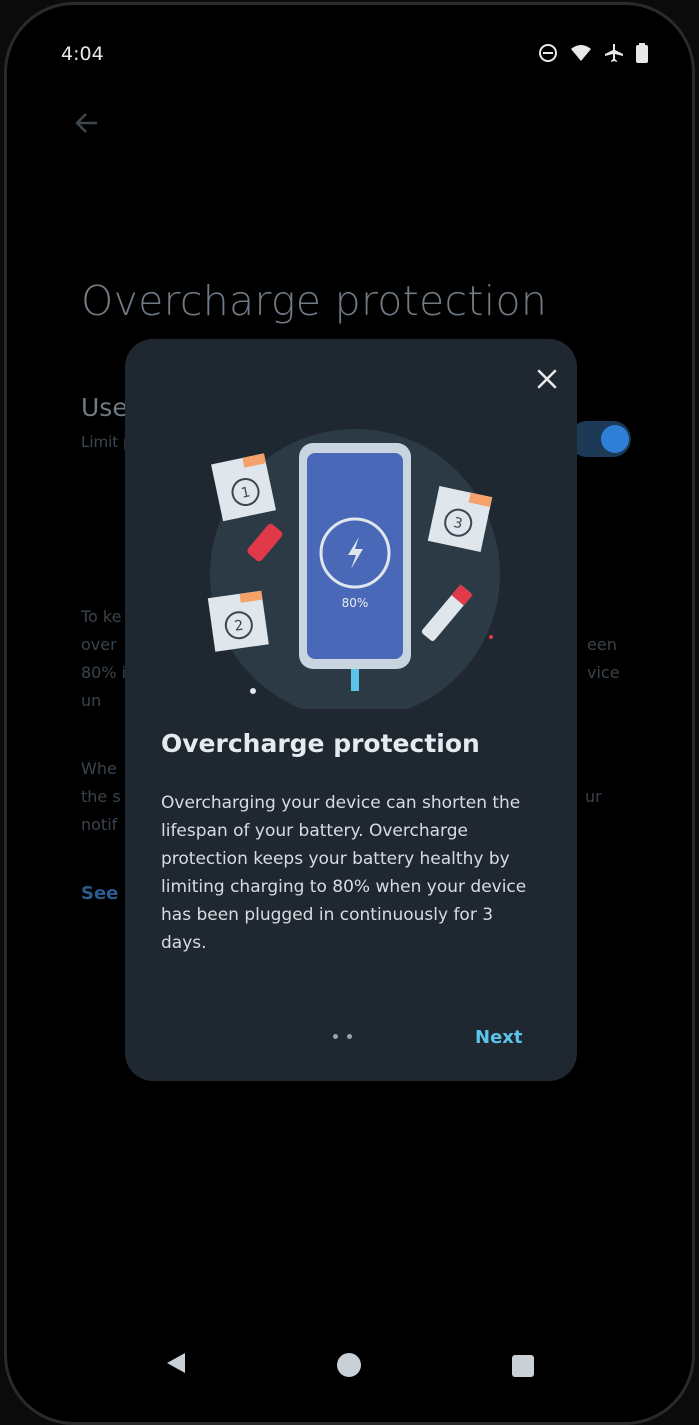 Image resolution: width=699 pixels, height=1425 pixels. I want to click on close-button, so click(547, 381).